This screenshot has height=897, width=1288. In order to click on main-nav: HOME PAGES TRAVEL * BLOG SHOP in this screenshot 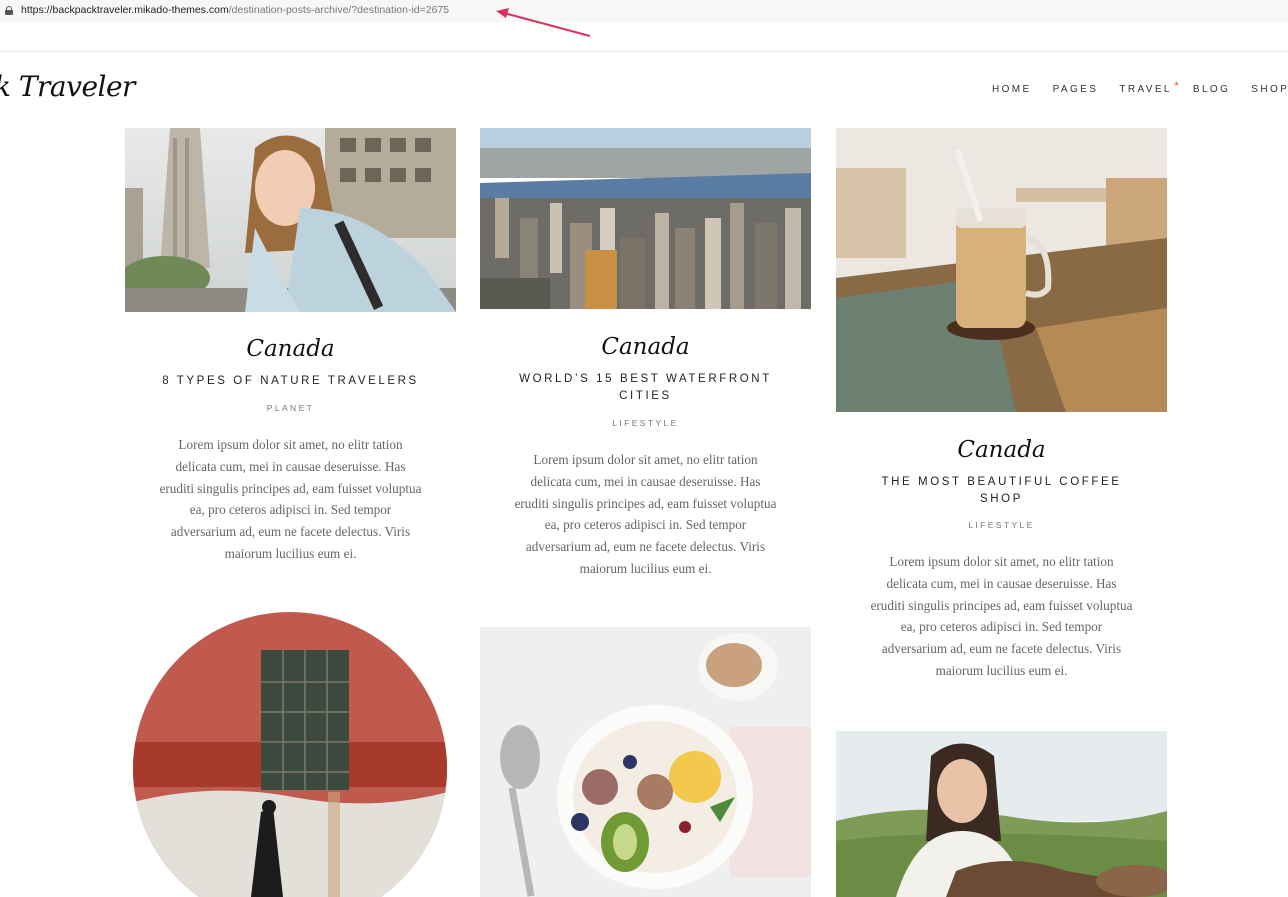, I will do `click(1140, 87)`.